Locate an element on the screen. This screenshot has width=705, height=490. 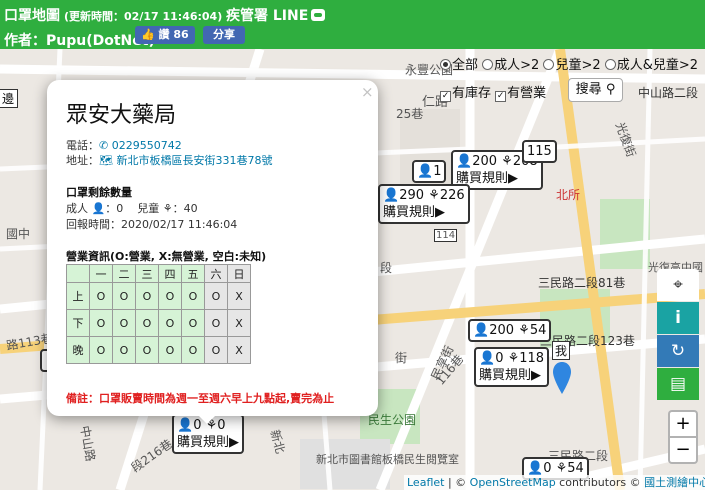
popup-close-button: × is located at coordinates (367, 92).